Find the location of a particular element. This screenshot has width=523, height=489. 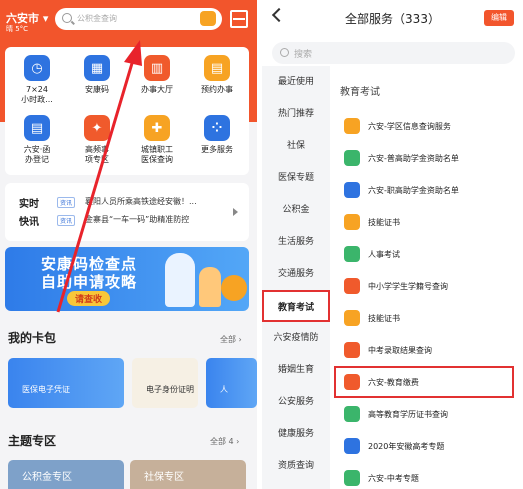

sidebar-item: 热门推荐 is located at coordinates (296, 114).